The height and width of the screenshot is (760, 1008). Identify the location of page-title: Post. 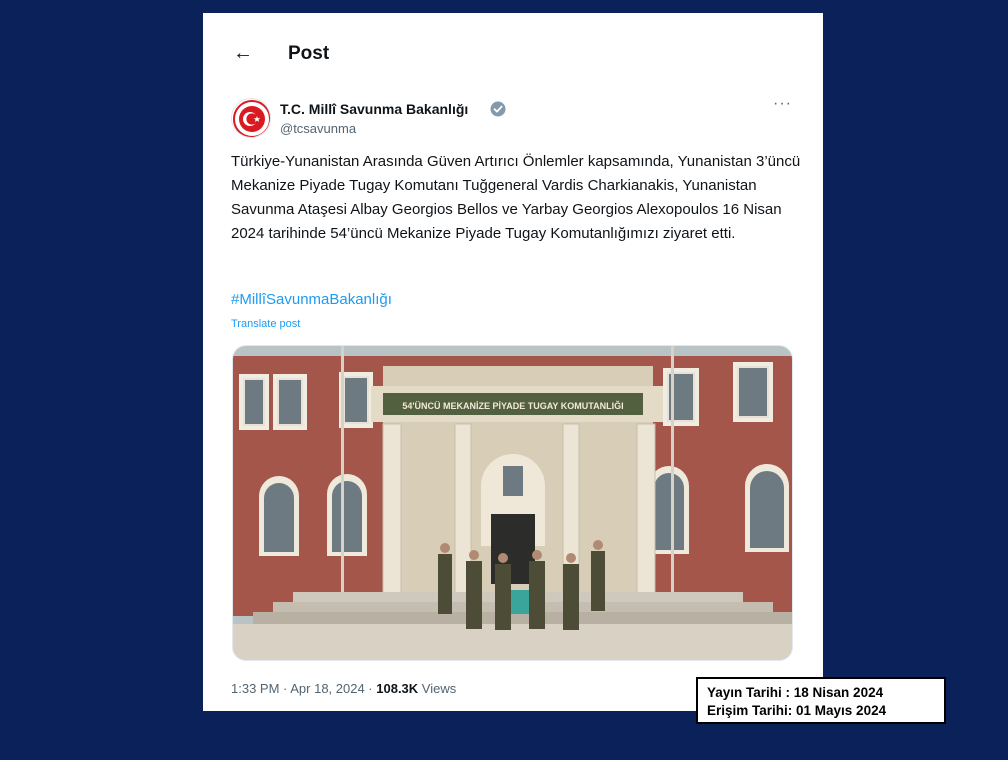
(309, 53).